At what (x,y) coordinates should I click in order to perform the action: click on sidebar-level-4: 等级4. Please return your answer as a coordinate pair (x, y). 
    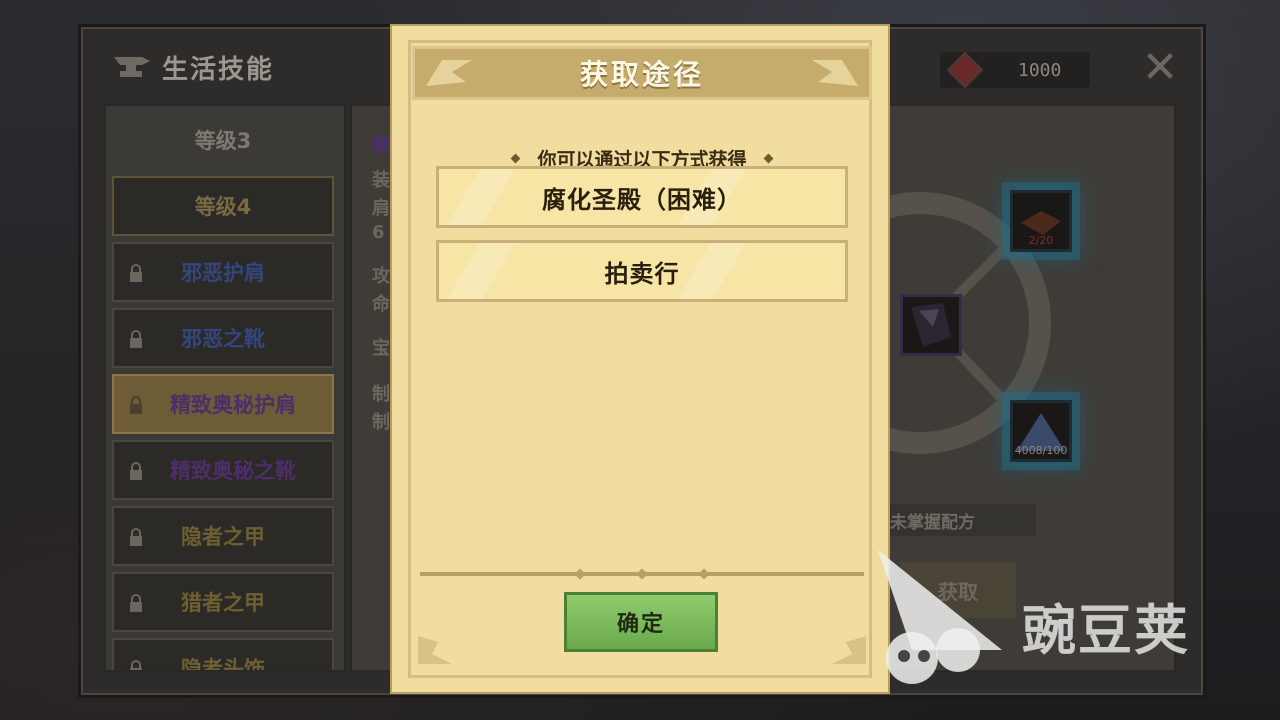
    Looking at the image, I should click on (223, 206).